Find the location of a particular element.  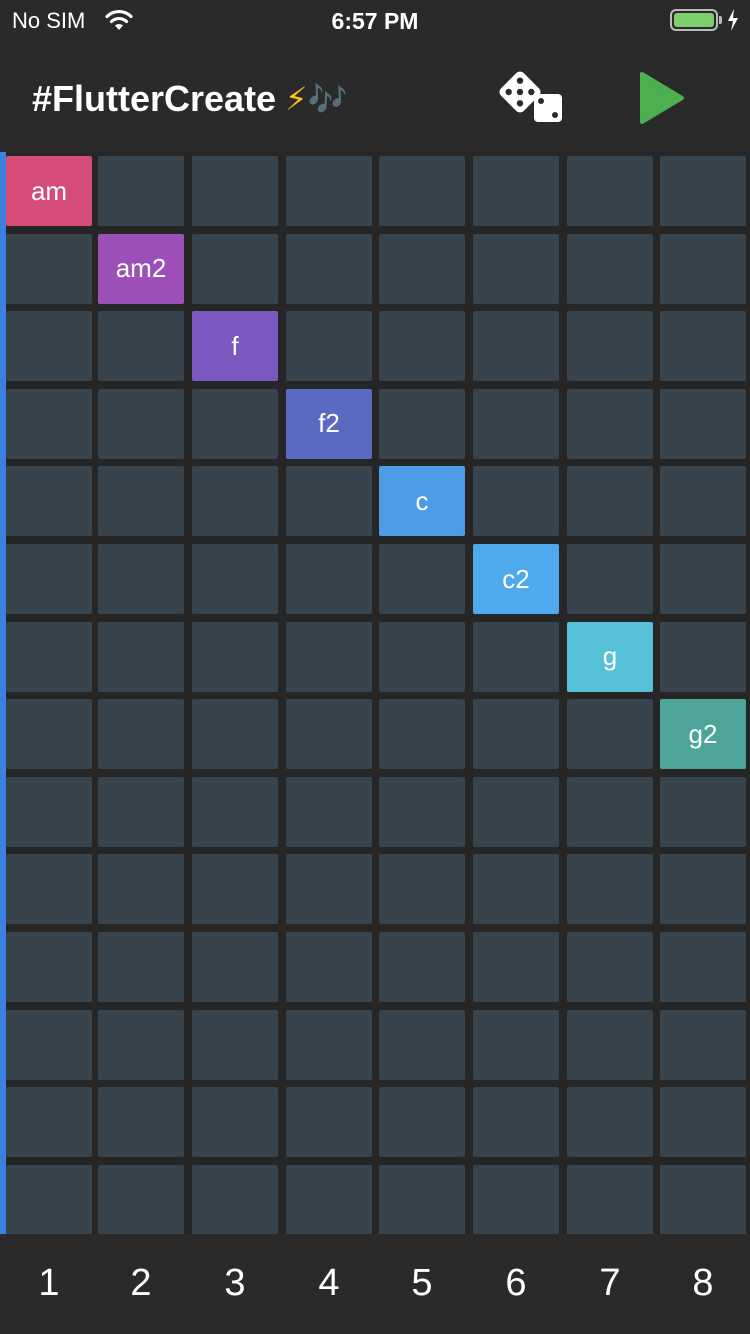

play-icon is located at coordinates (662, 98).